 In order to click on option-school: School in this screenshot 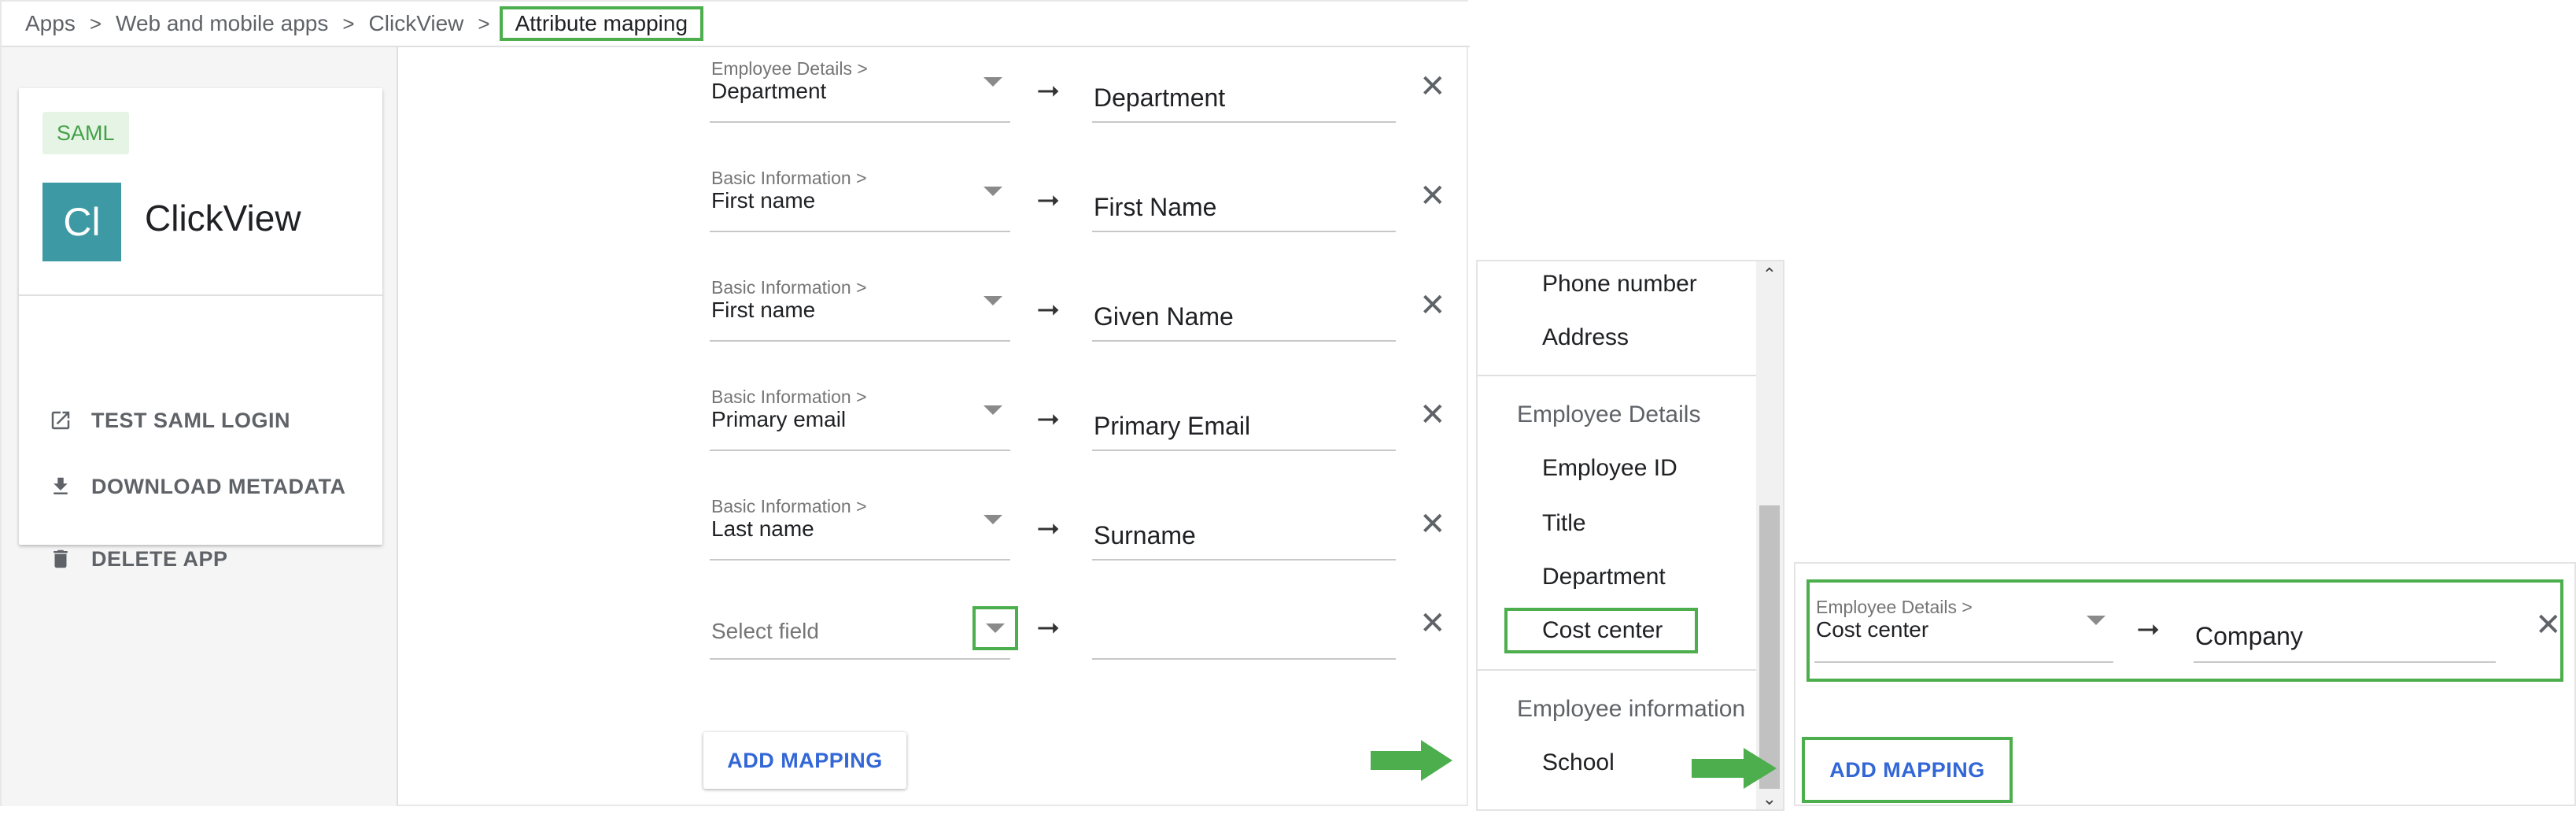, I will do `click(1579, 762)`.